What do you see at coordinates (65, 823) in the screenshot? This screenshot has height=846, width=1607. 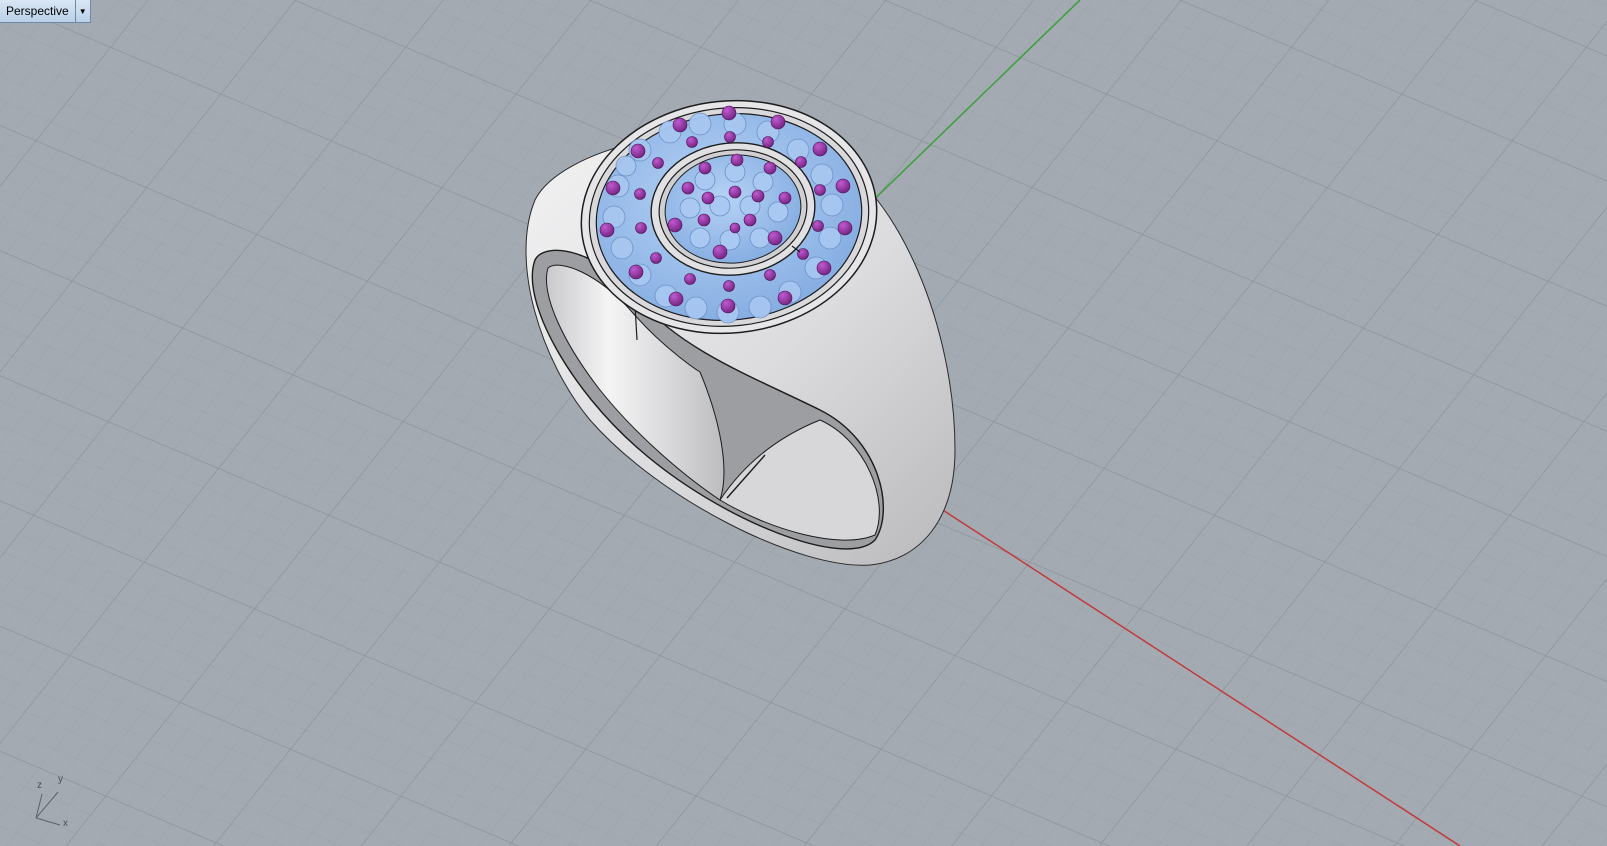 I see `axis-label-x: x` at bounding box center [65, 823].